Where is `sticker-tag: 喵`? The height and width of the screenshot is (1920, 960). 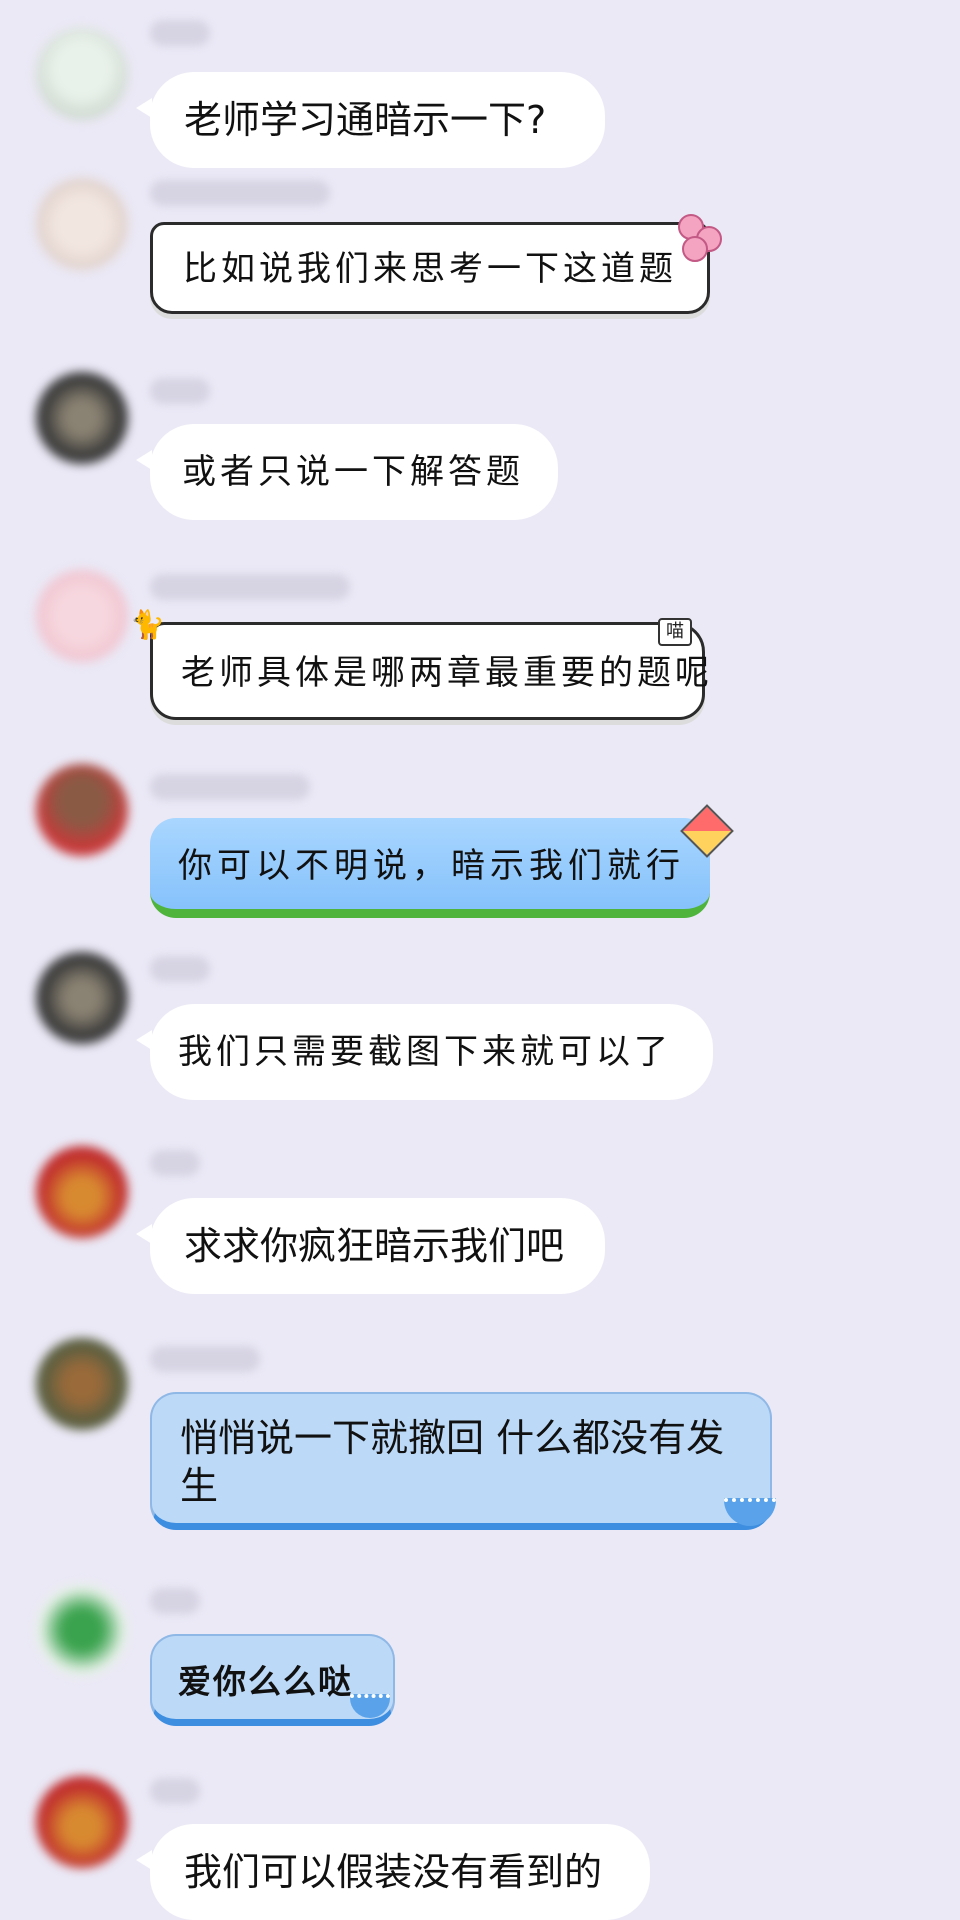 sticker-tag: 喵 is located at coordinates (675, 632).